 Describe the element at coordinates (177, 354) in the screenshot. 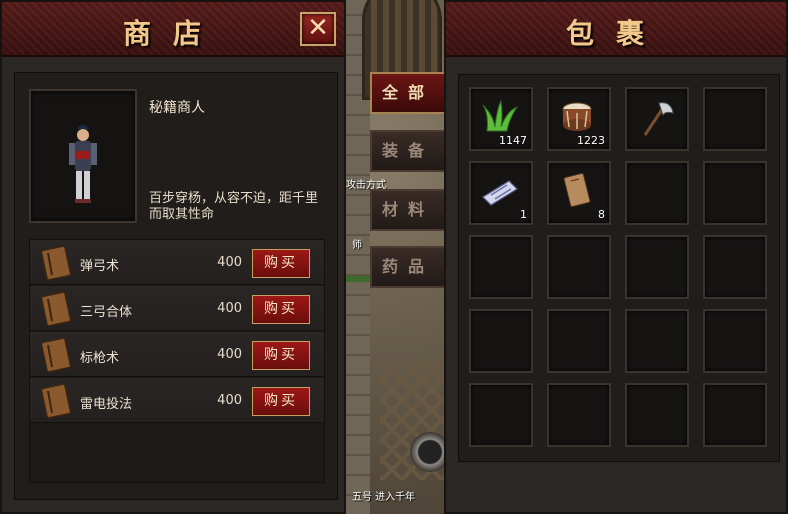

I see `shop-item-row: 标枪术 400 购买` at that location.